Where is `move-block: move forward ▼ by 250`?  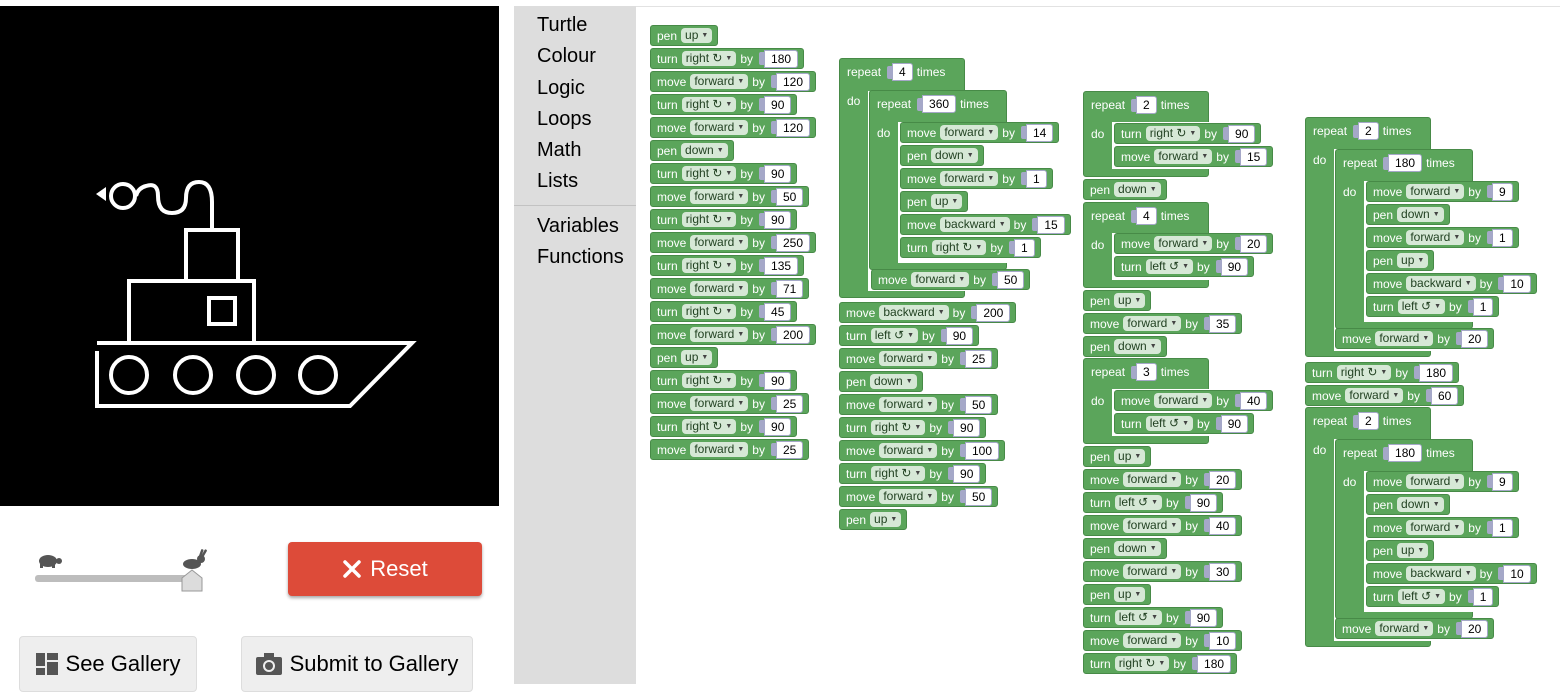
move-block: move forward ▼ by 250 is located at coordinates (733, 242).